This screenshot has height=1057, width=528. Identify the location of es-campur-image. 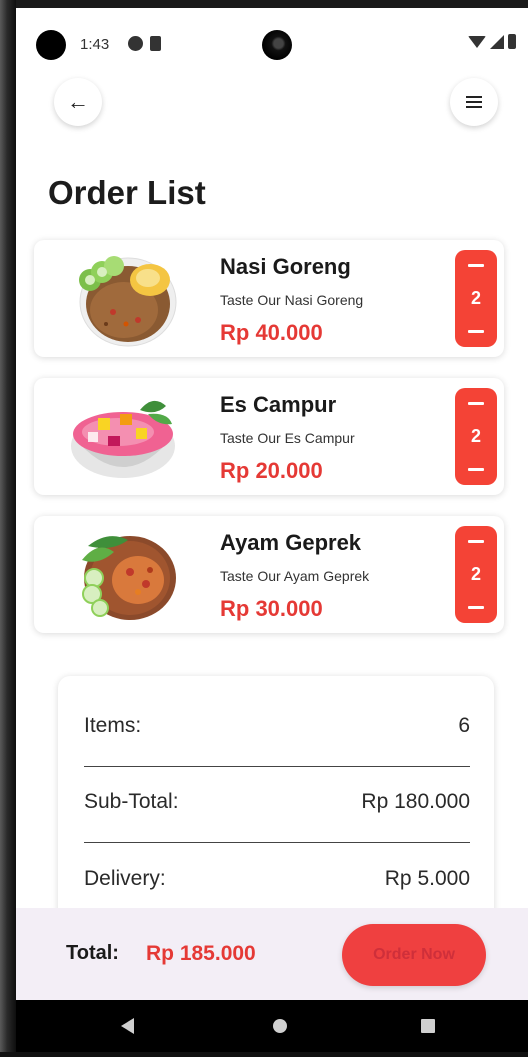
(123, 439).